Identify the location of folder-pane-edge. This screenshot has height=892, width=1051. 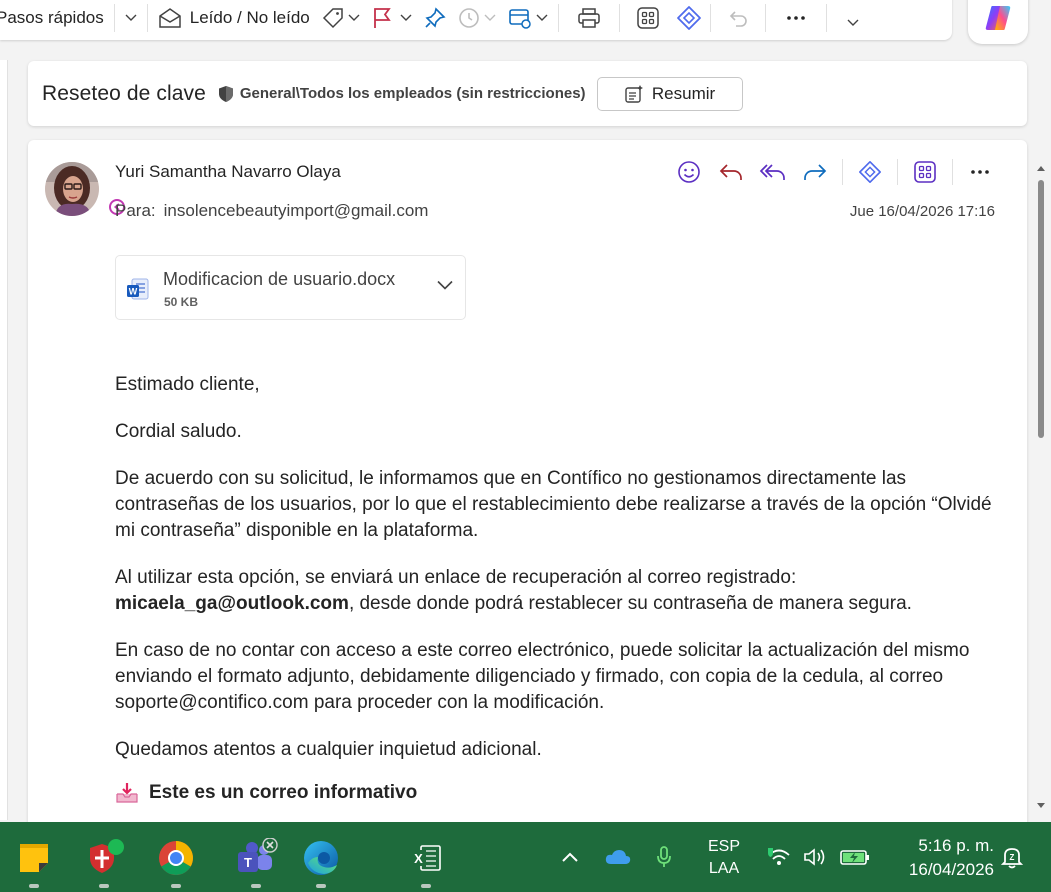
(4, 440).